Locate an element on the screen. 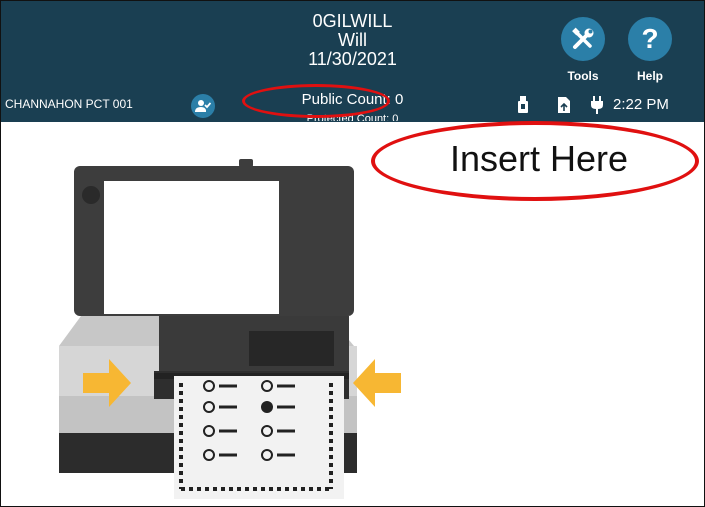 The image size is (705, 507). report-icon is located at coordinates (564, 105).